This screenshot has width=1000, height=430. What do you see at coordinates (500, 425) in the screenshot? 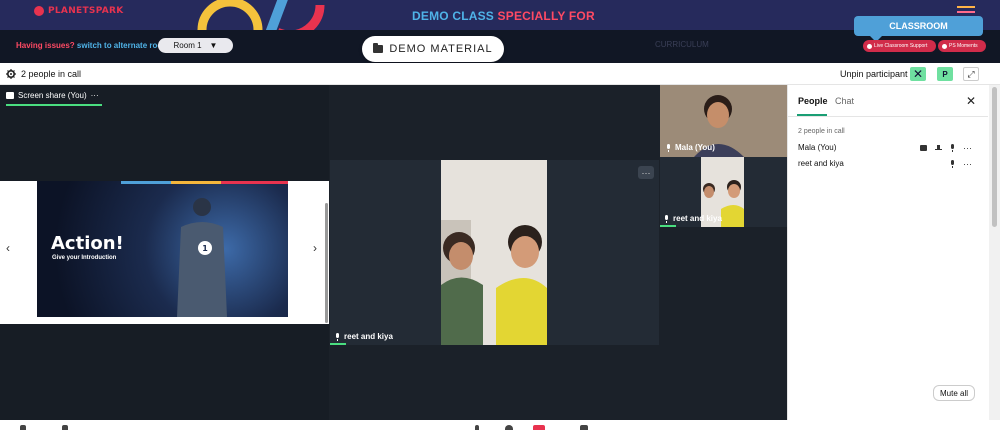
I see `bottom-toolbar` at bounding box center [500, 425].